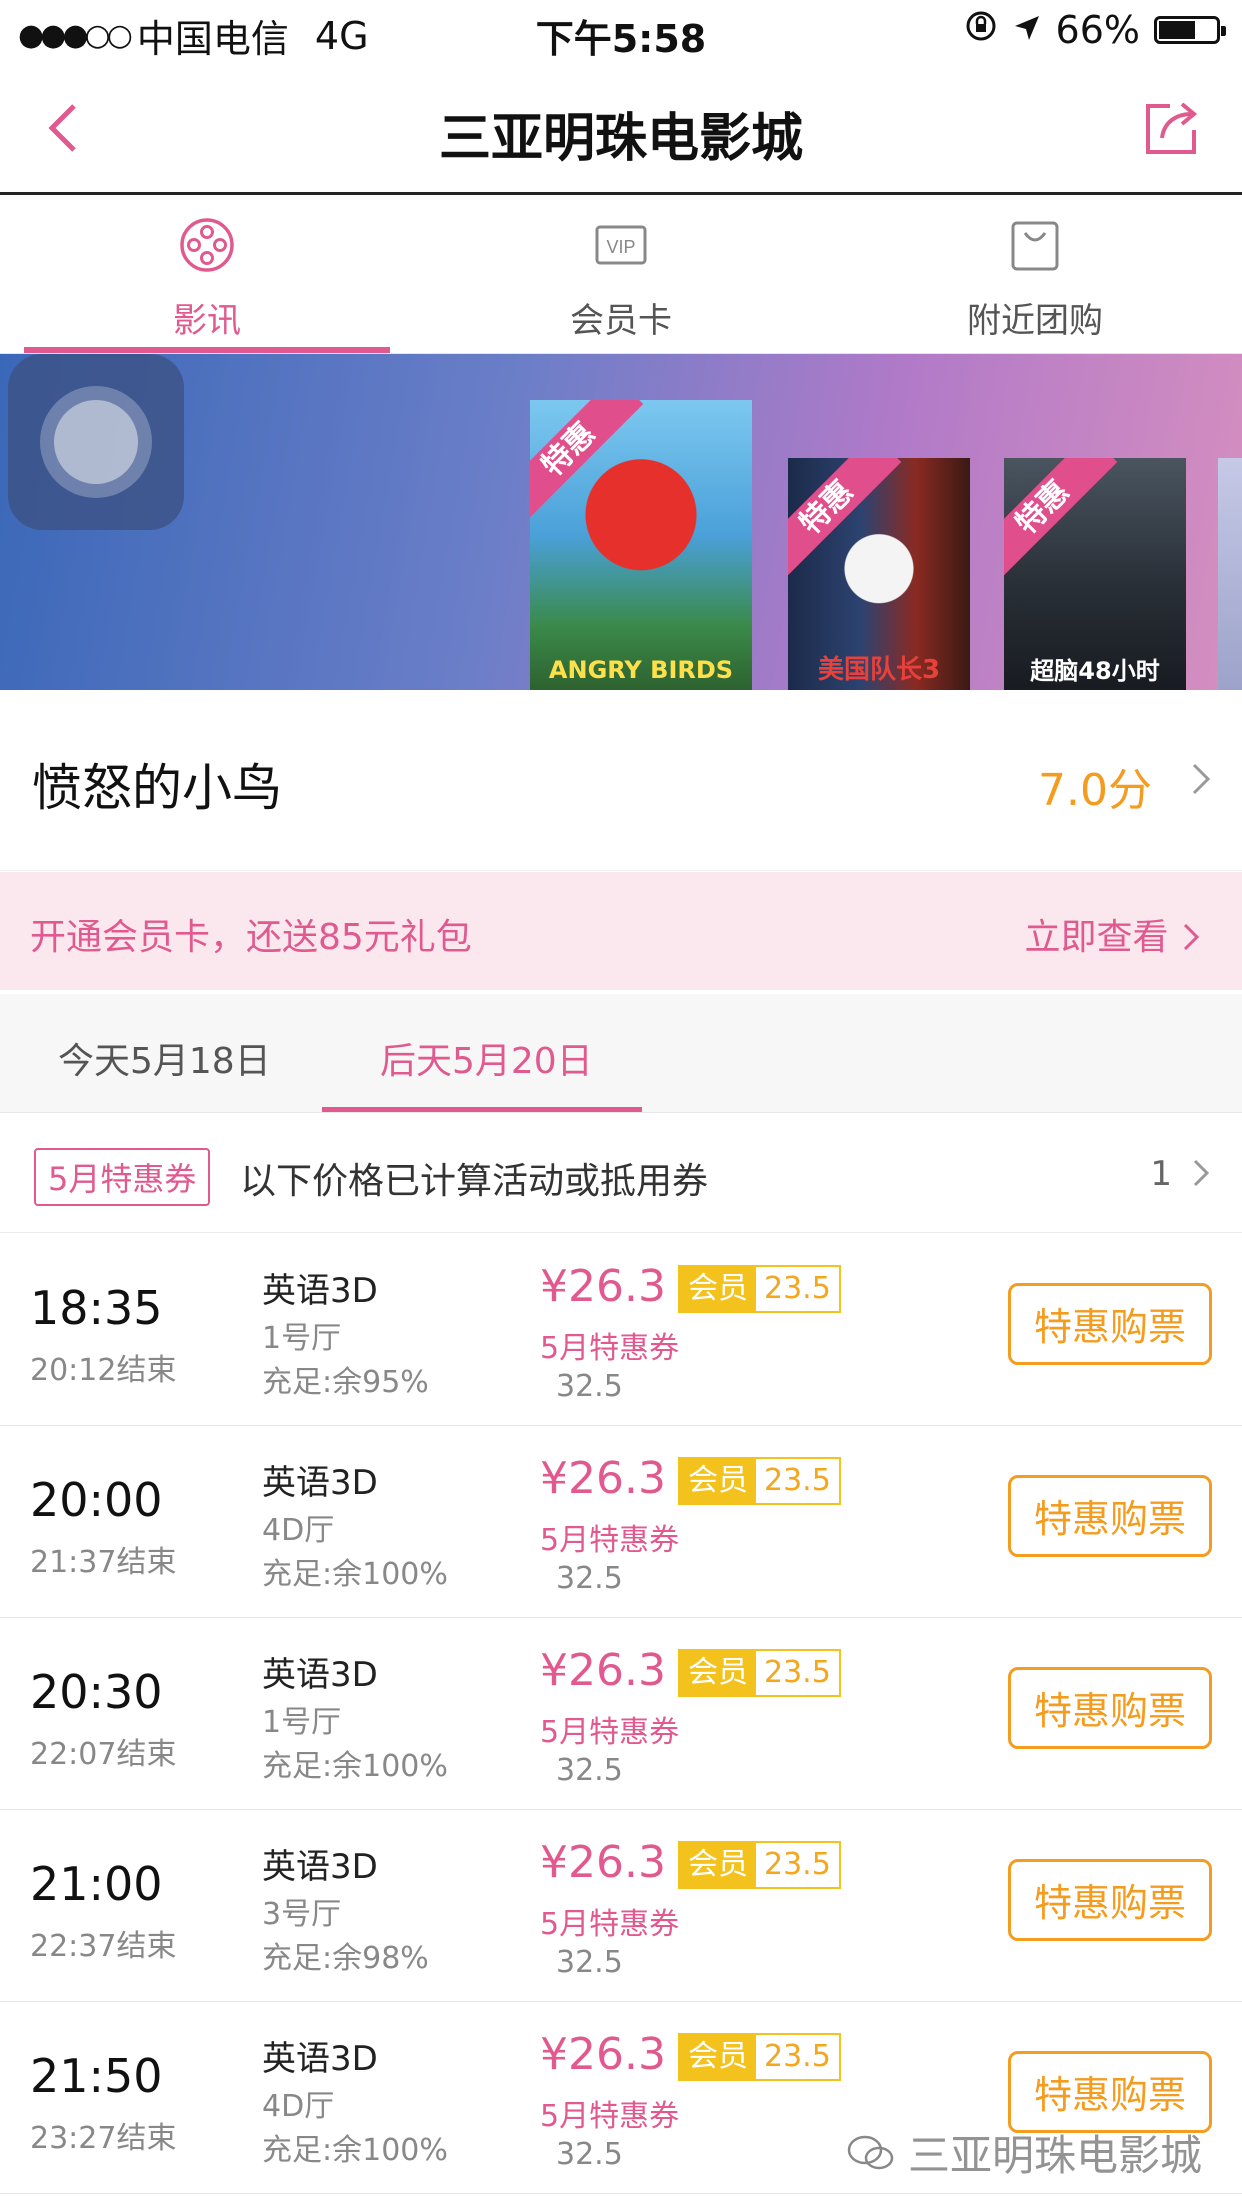 The image size is (1242, 2208). What do you see at coordinates (345, 1958) in the screenshot?
I see `seat-availability: 充足:余98%` at bounding box center [345, 1958].